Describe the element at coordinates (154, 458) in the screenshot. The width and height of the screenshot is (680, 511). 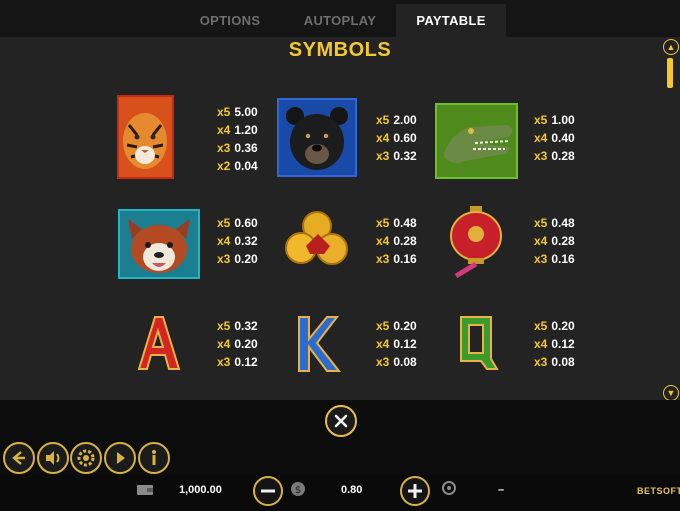
I see `info-icon` at that location.